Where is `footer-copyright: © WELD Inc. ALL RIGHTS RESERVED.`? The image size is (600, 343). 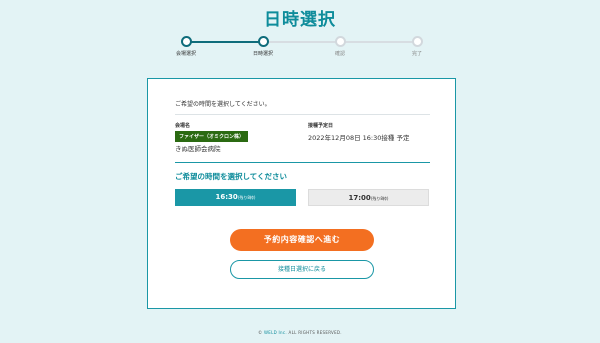 footer-copyright: © WELD Inc. ALL RIGHTS RESERVED. is located at coordinates (300, 332).